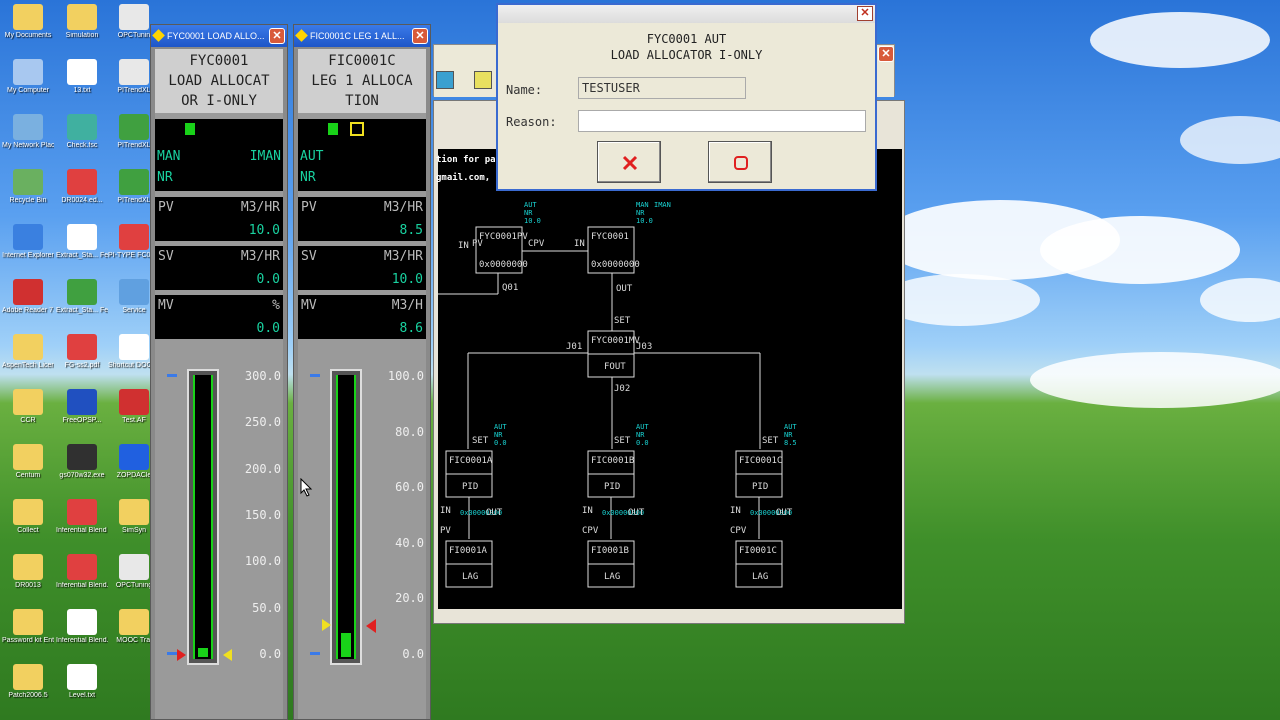  What do you see at coordinates (27, 90) in the screenshot?
I see `desktop-icon-label: My Computer` at bounding box center [27, 90].